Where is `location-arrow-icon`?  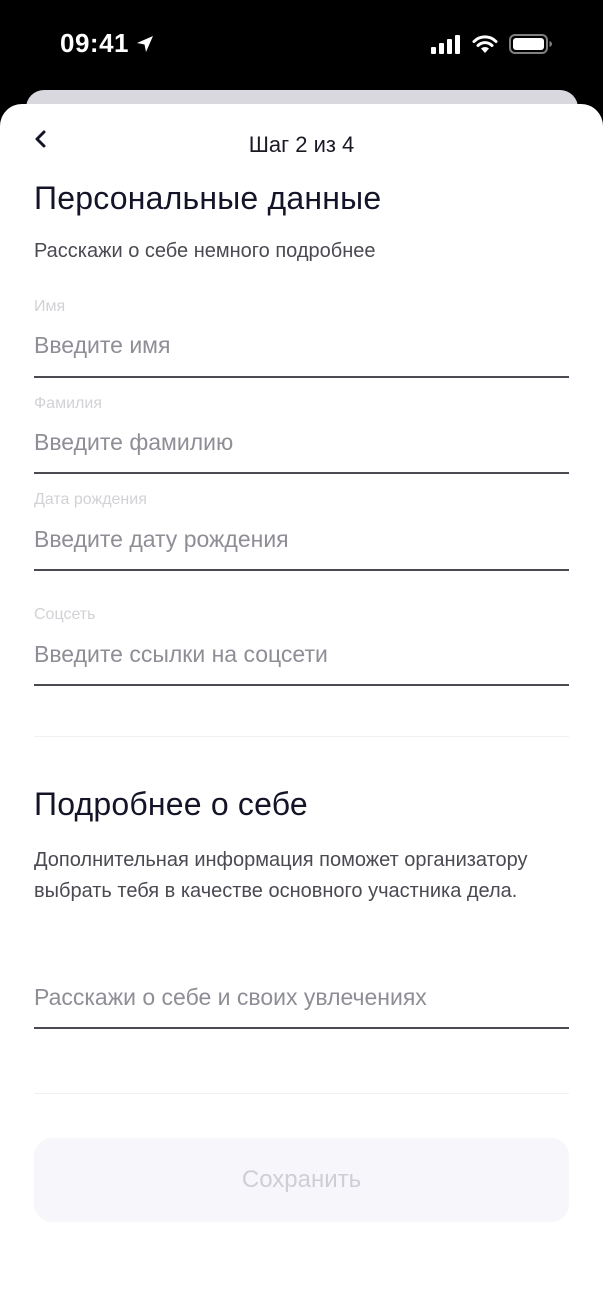 location-arrow-icon is located at coordinates (145, 44).